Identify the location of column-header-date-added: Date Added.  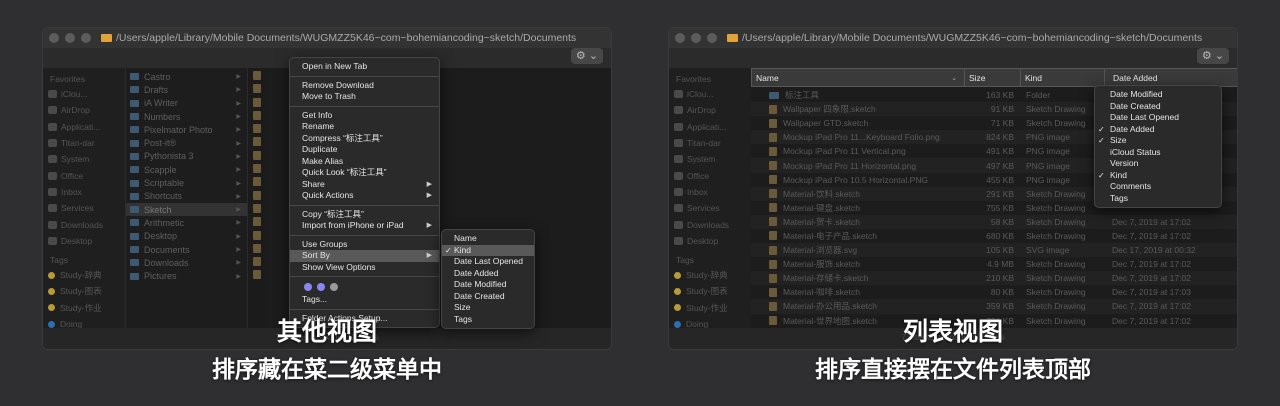
(1171, 77).